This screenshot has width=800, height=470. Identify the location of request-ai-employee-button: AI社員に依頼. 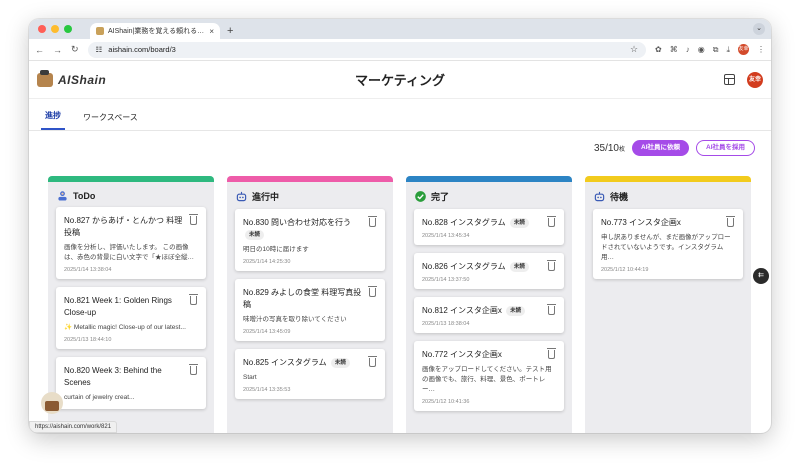
(660, 148).